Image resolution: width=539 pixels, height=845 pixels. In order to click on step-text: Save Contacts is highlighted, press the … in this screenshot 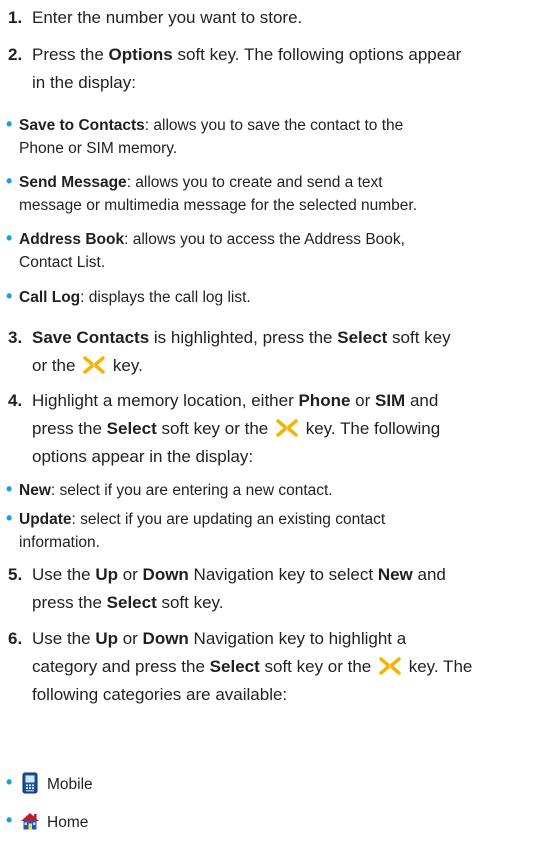, I will do `click(241, 351)`.